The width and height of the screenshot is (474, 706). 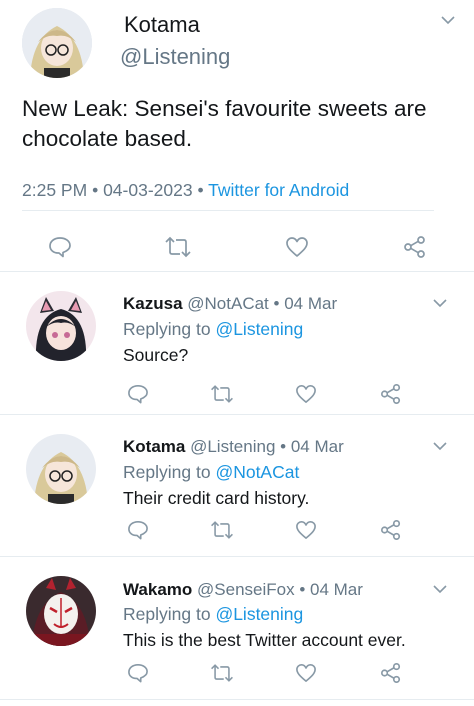 What do you see at coordinates (278, 190) in the screenshot?
I see `tweet-client-link: Twitter for Android` at bounding box center [278, 190].